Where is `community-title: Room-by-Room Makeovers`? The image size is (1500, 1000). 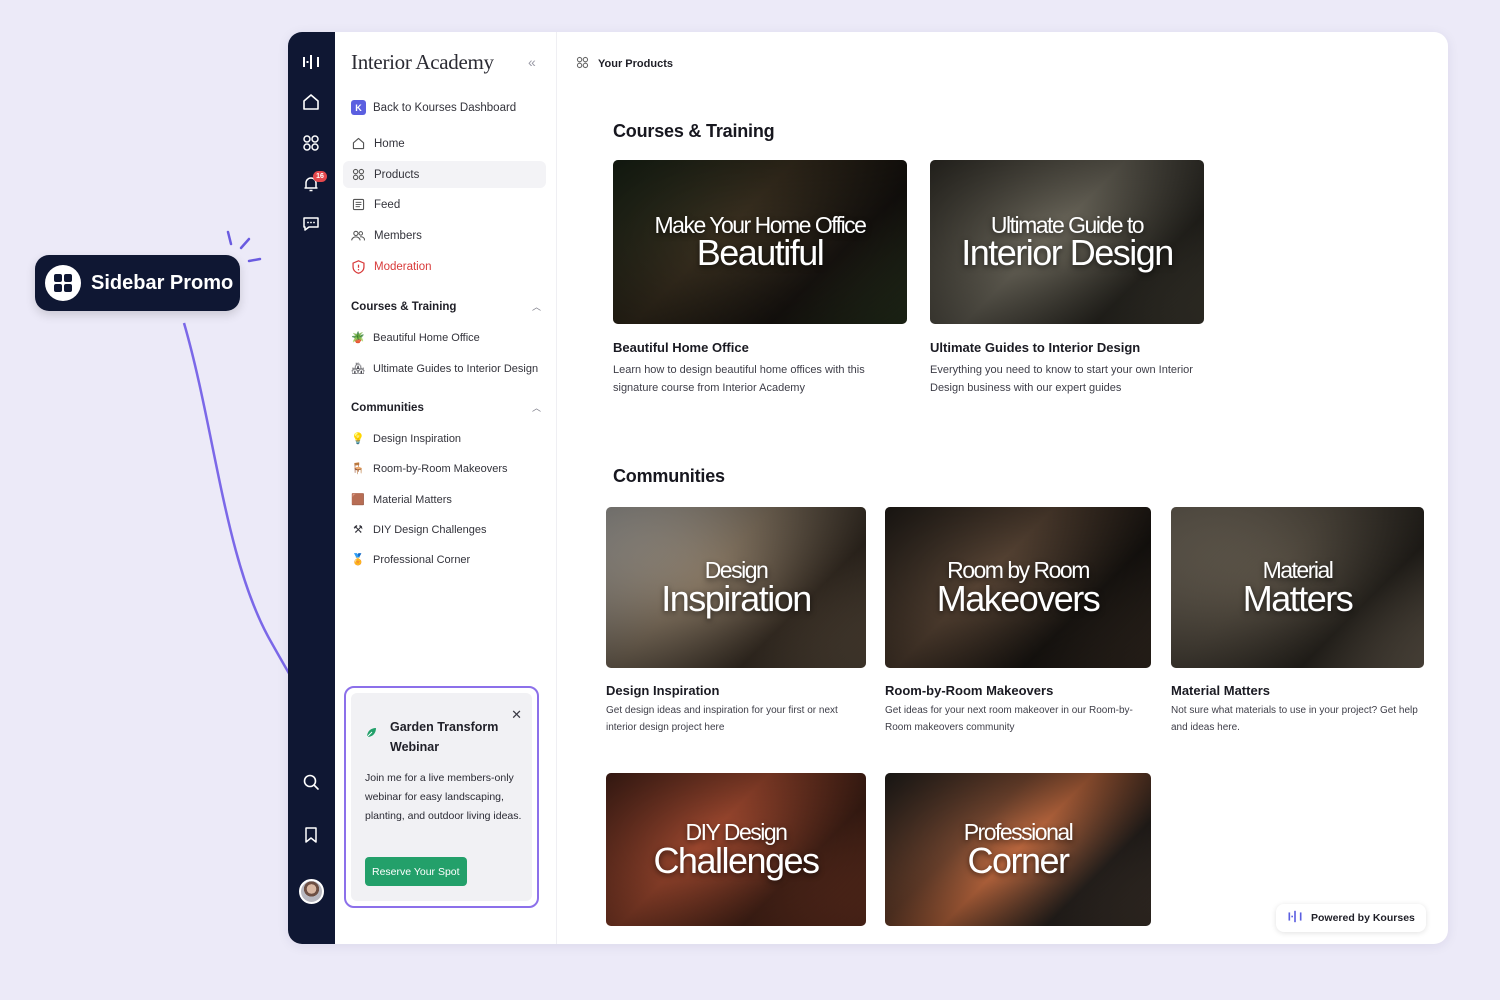
community-title: Room-by-Room Makeovers is located at coordinates (969, 690).